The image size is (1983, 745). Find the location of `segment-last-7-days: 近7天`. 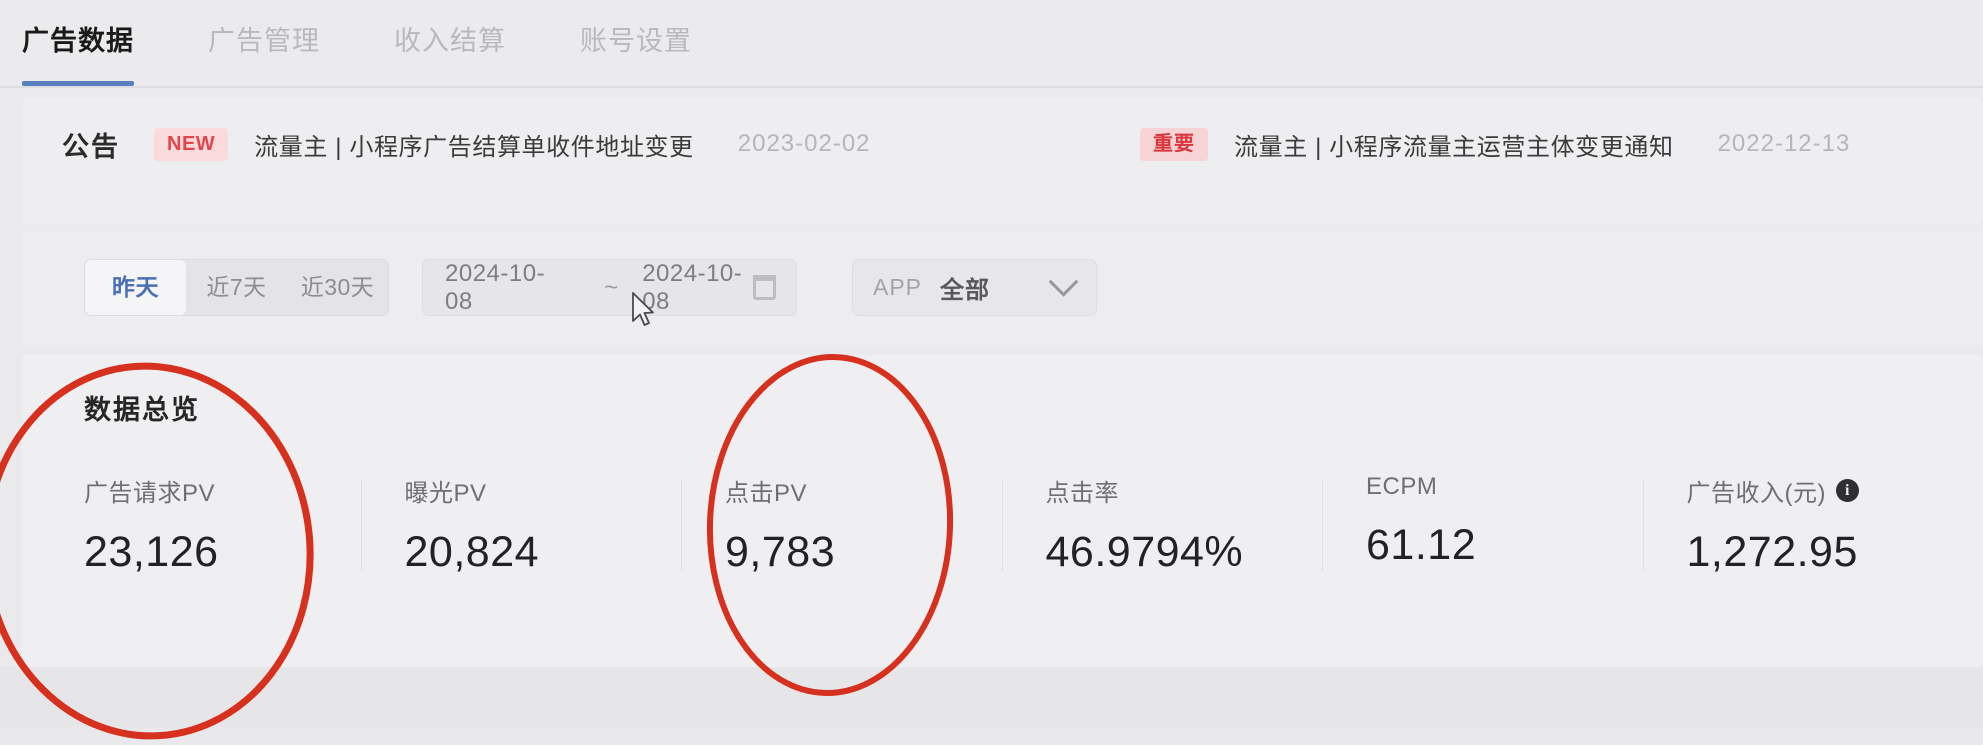

segment-last-7-days: 近7天 is located at coordinates (236, 287).